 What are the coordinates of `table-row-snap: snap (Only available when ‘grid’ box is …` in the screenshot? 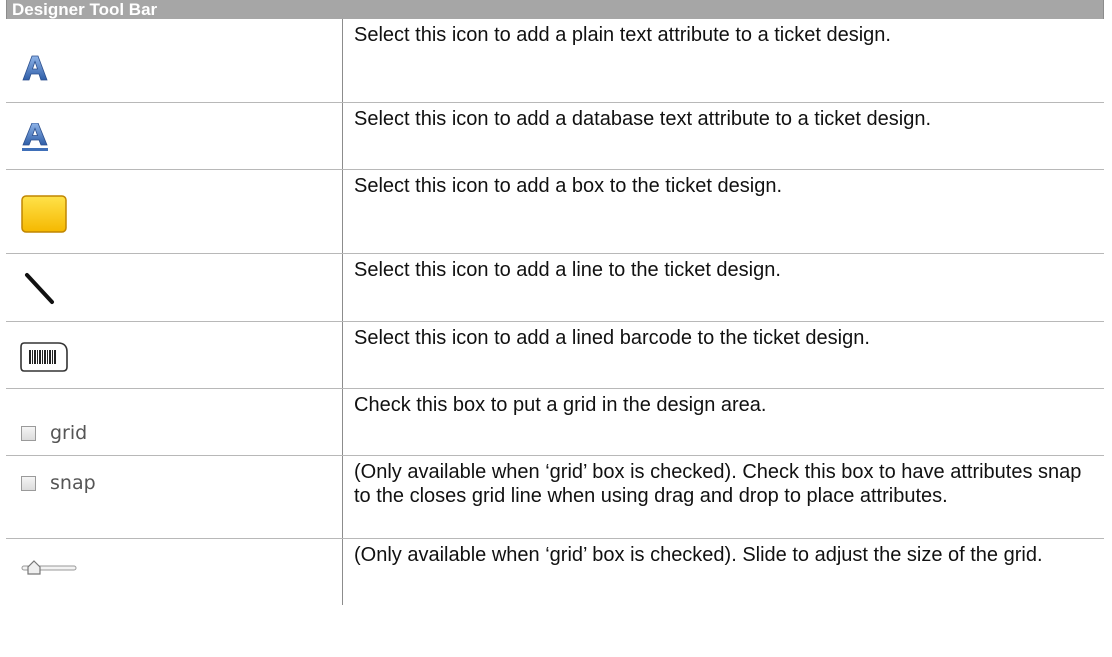 It's located at (555, 497).